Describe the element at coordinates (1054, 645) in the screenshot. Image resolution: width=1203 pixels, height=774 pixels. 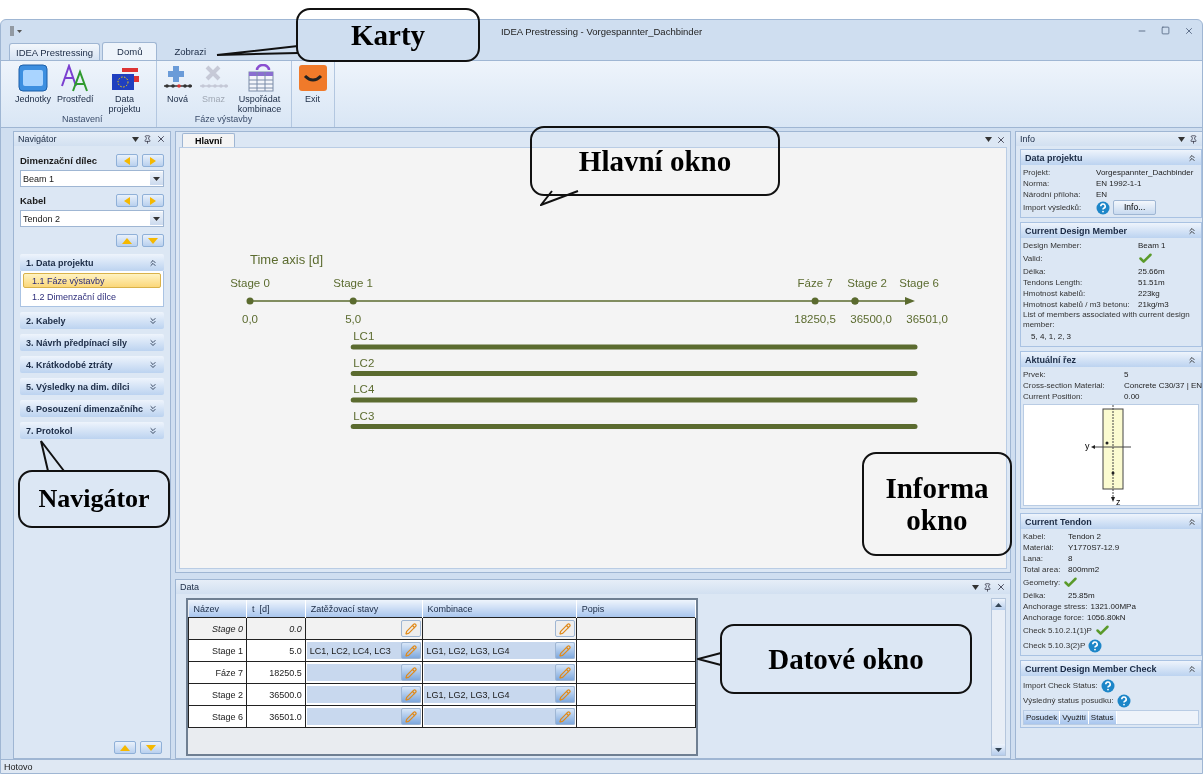
I see `info-label: Check 5.10.3(2)P` at that location.